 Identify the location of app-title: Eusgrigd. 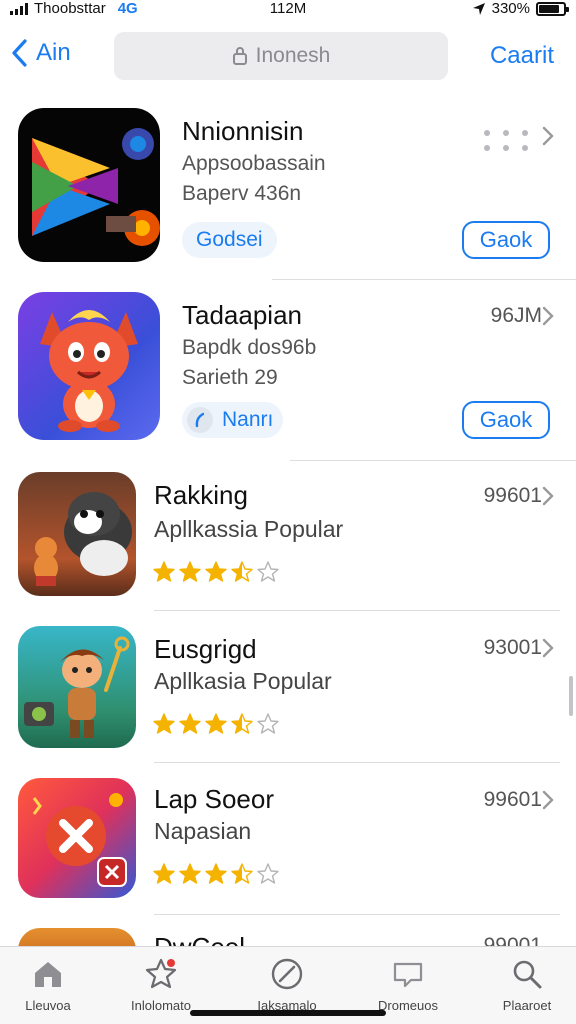
(205, 649).